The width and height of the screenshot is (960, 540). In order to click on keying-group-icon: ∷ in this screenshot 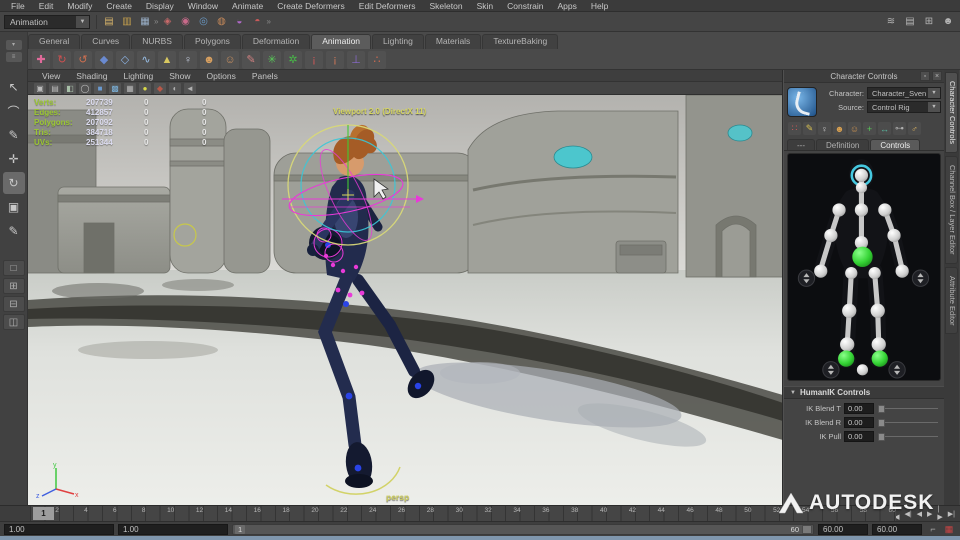, I will do `click(794, 128)`.